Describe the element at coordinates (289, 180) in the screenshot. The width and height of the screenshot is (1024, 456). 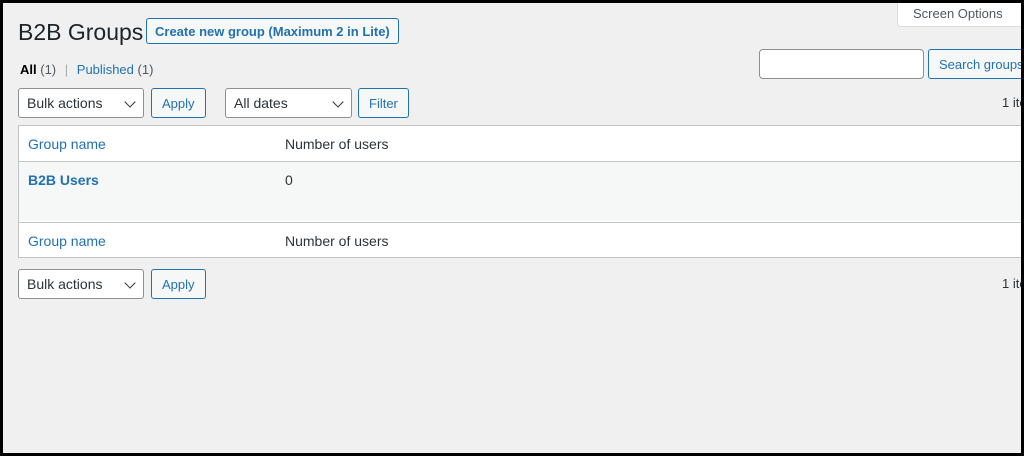
I see `number-of-users-cell: 0` at that location.